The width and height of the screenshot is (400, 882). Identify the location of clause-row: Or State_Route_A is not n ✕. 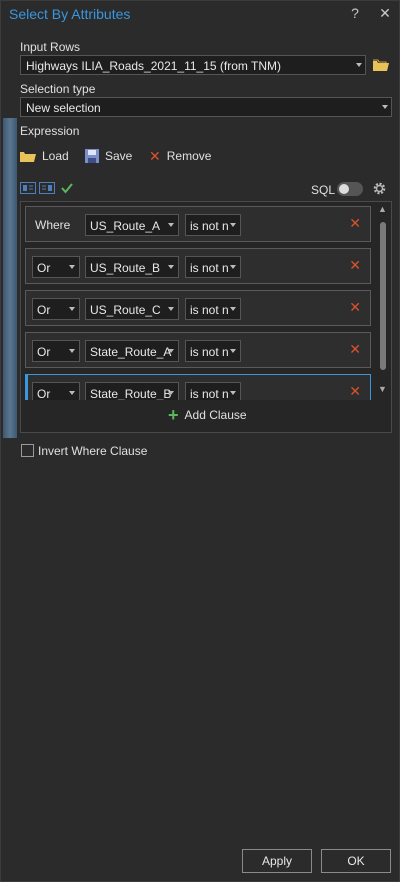
(198, 350).